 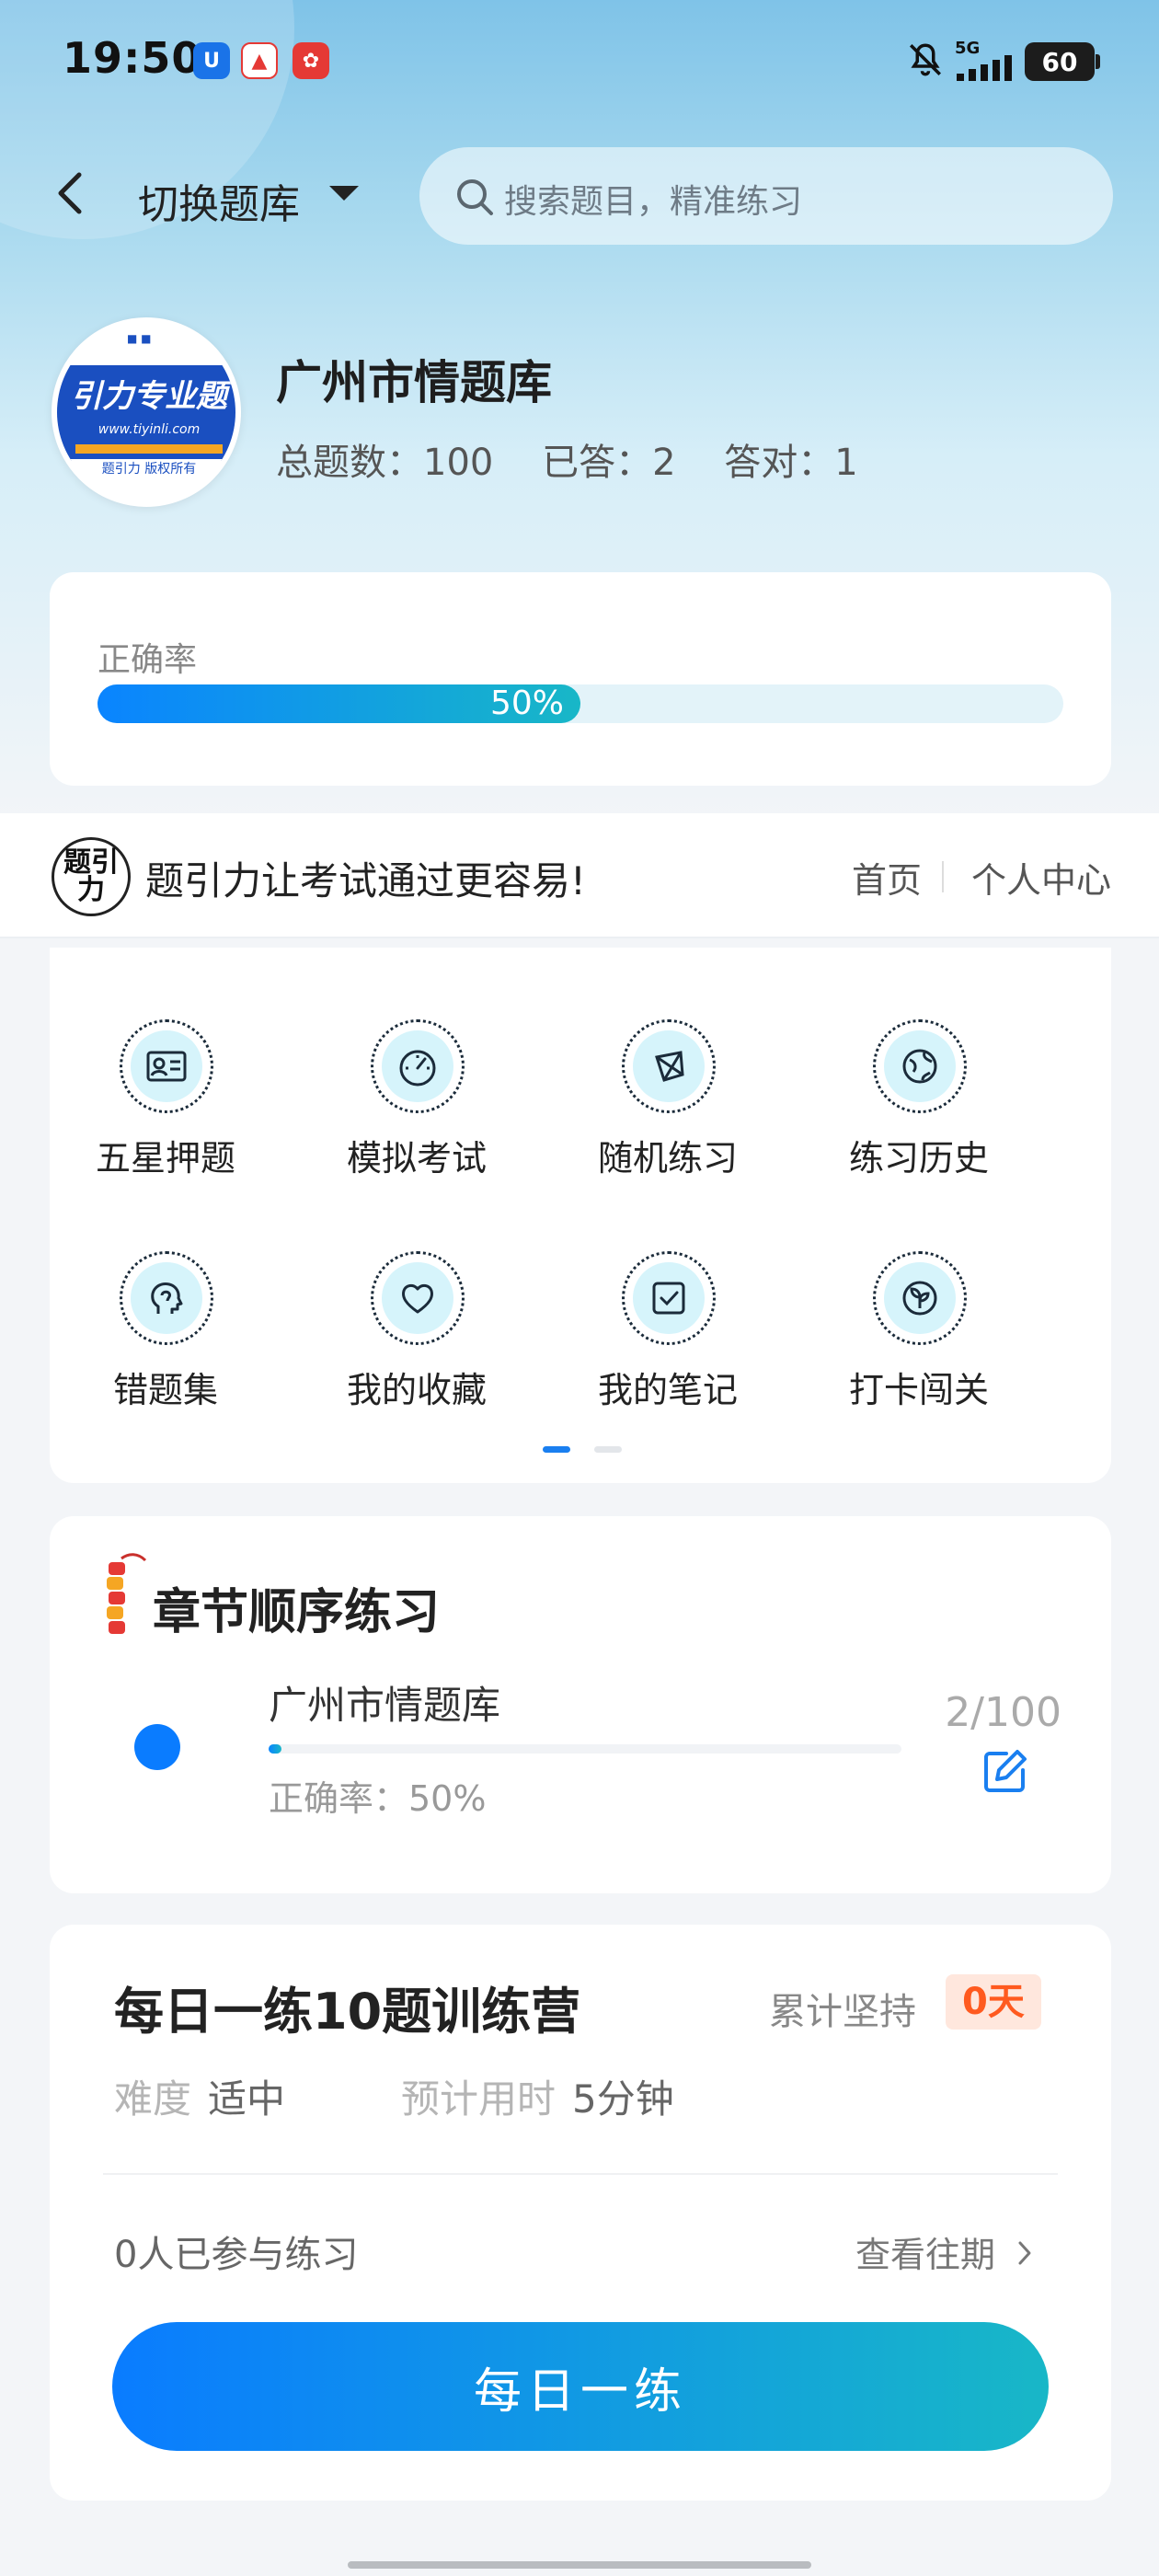 I want to click on app-red-flower-icon: ✿, so click(x=311, y=60).